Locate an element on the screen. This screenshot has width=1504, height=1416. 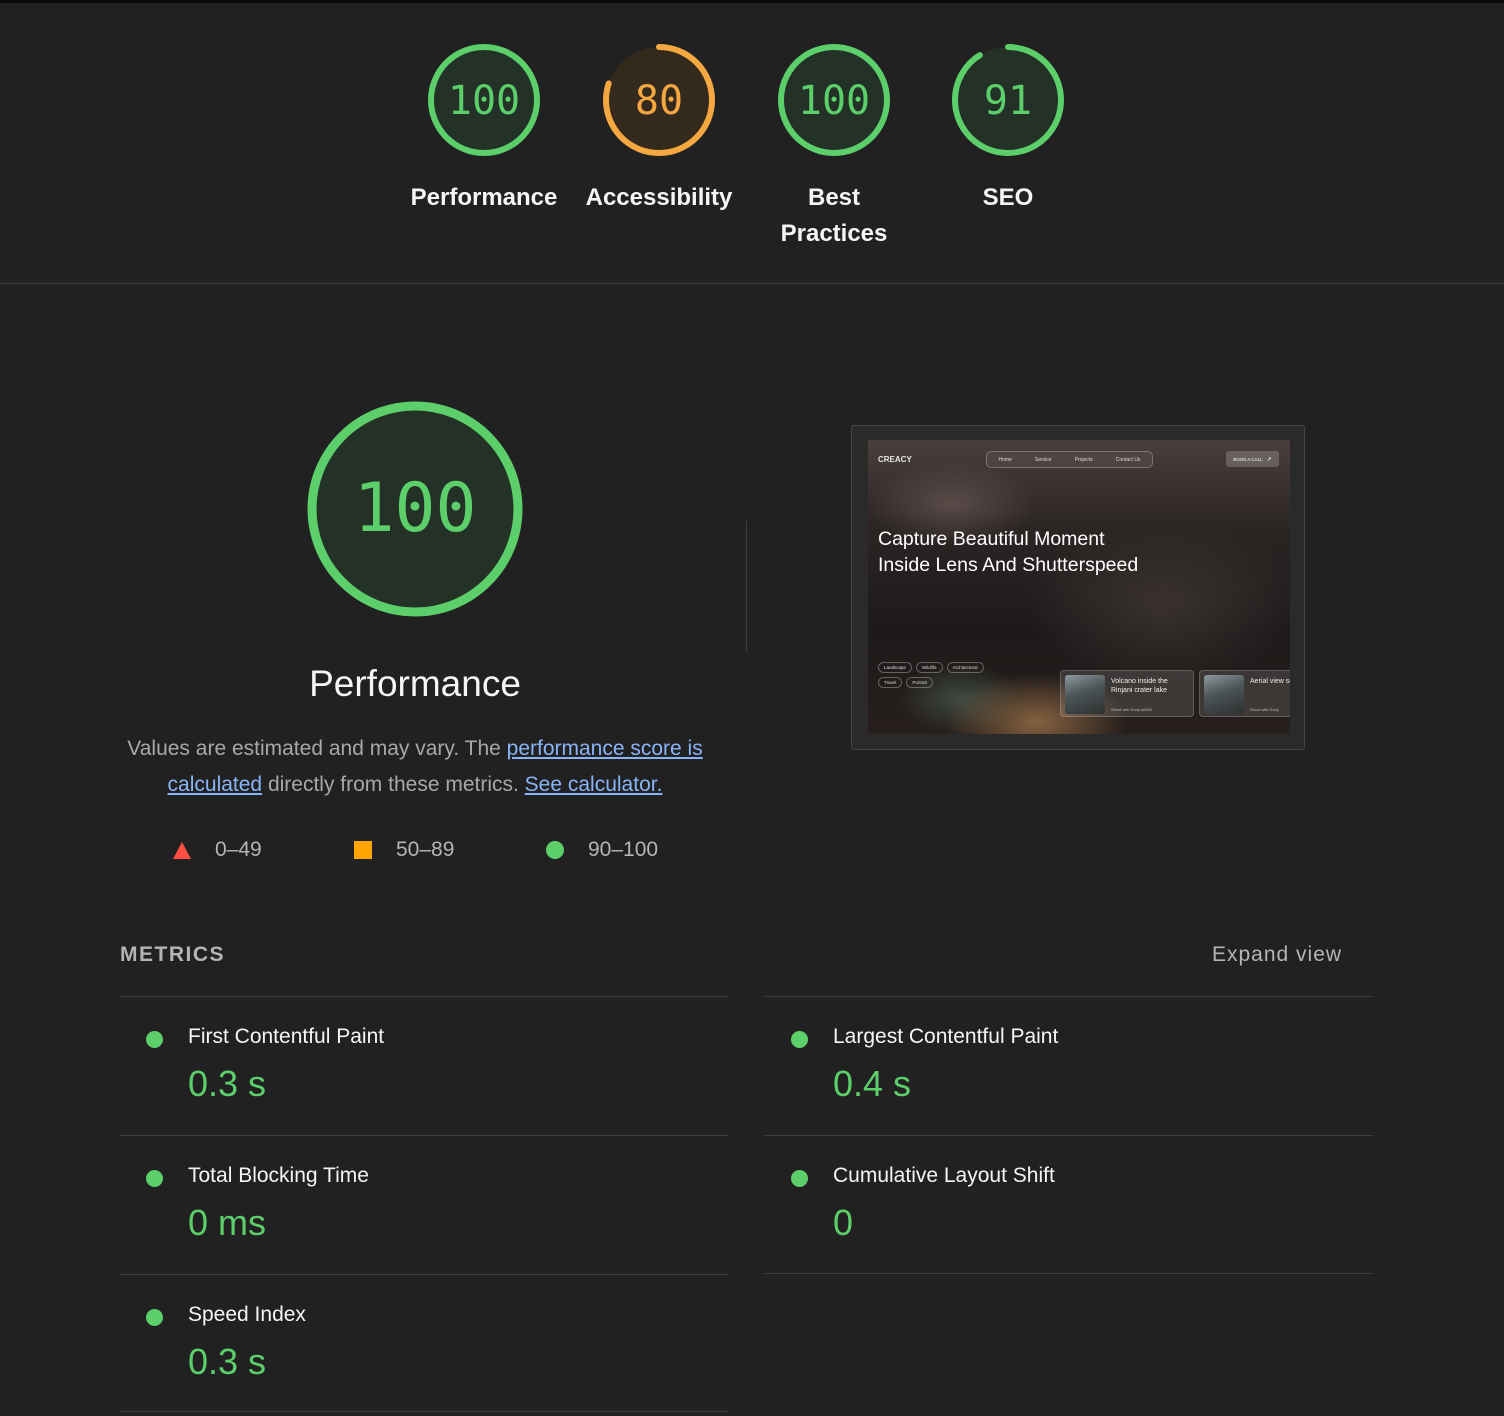
gauge-seo: 91 SEO is located at coordinates (1008, 128).